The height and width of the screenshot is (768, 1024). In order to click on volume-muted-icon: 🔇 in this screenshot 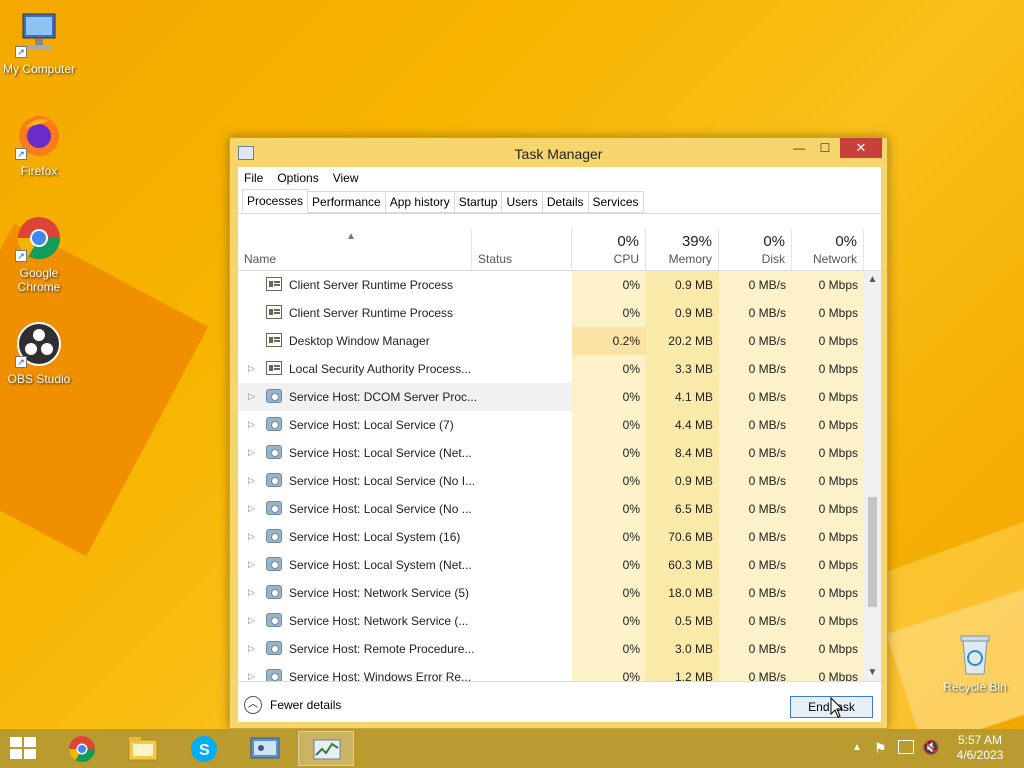, I will do `click(930, 747)`.